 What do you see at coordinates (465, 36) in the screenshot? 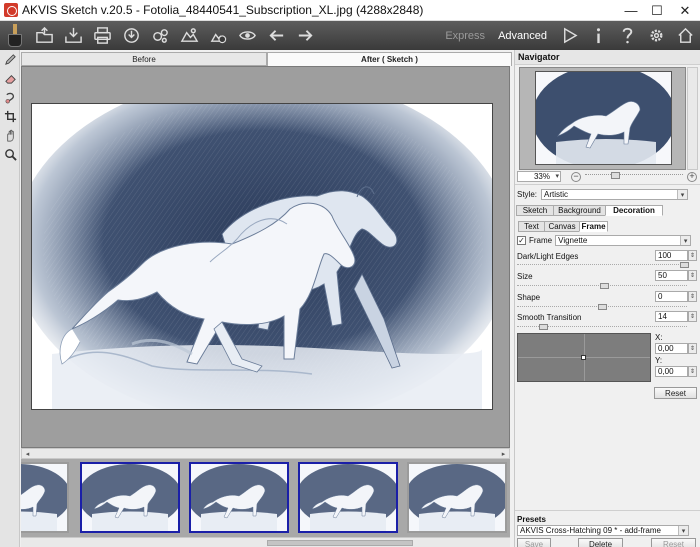
I see `express-mode-button: Express` at bounding box center [465, 36].